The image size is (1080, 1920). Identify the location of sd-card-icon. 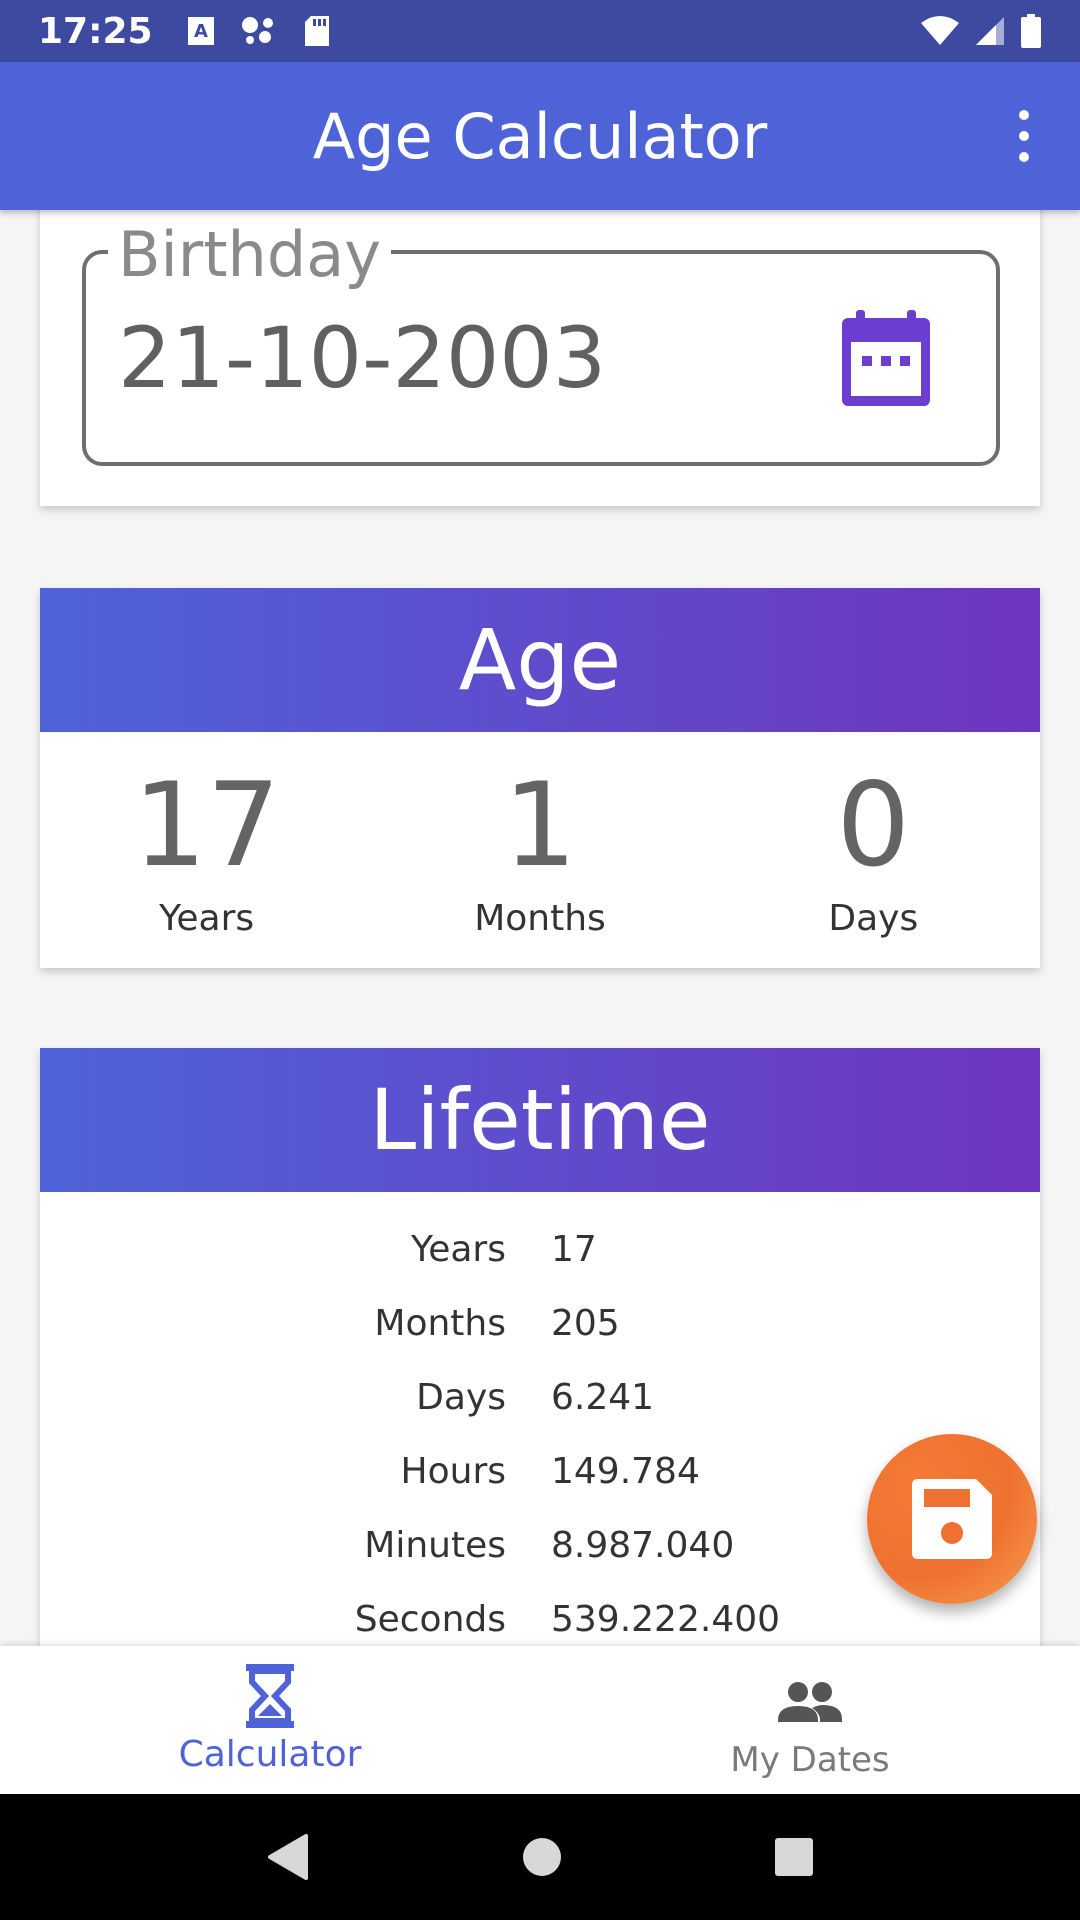
(316, 31).